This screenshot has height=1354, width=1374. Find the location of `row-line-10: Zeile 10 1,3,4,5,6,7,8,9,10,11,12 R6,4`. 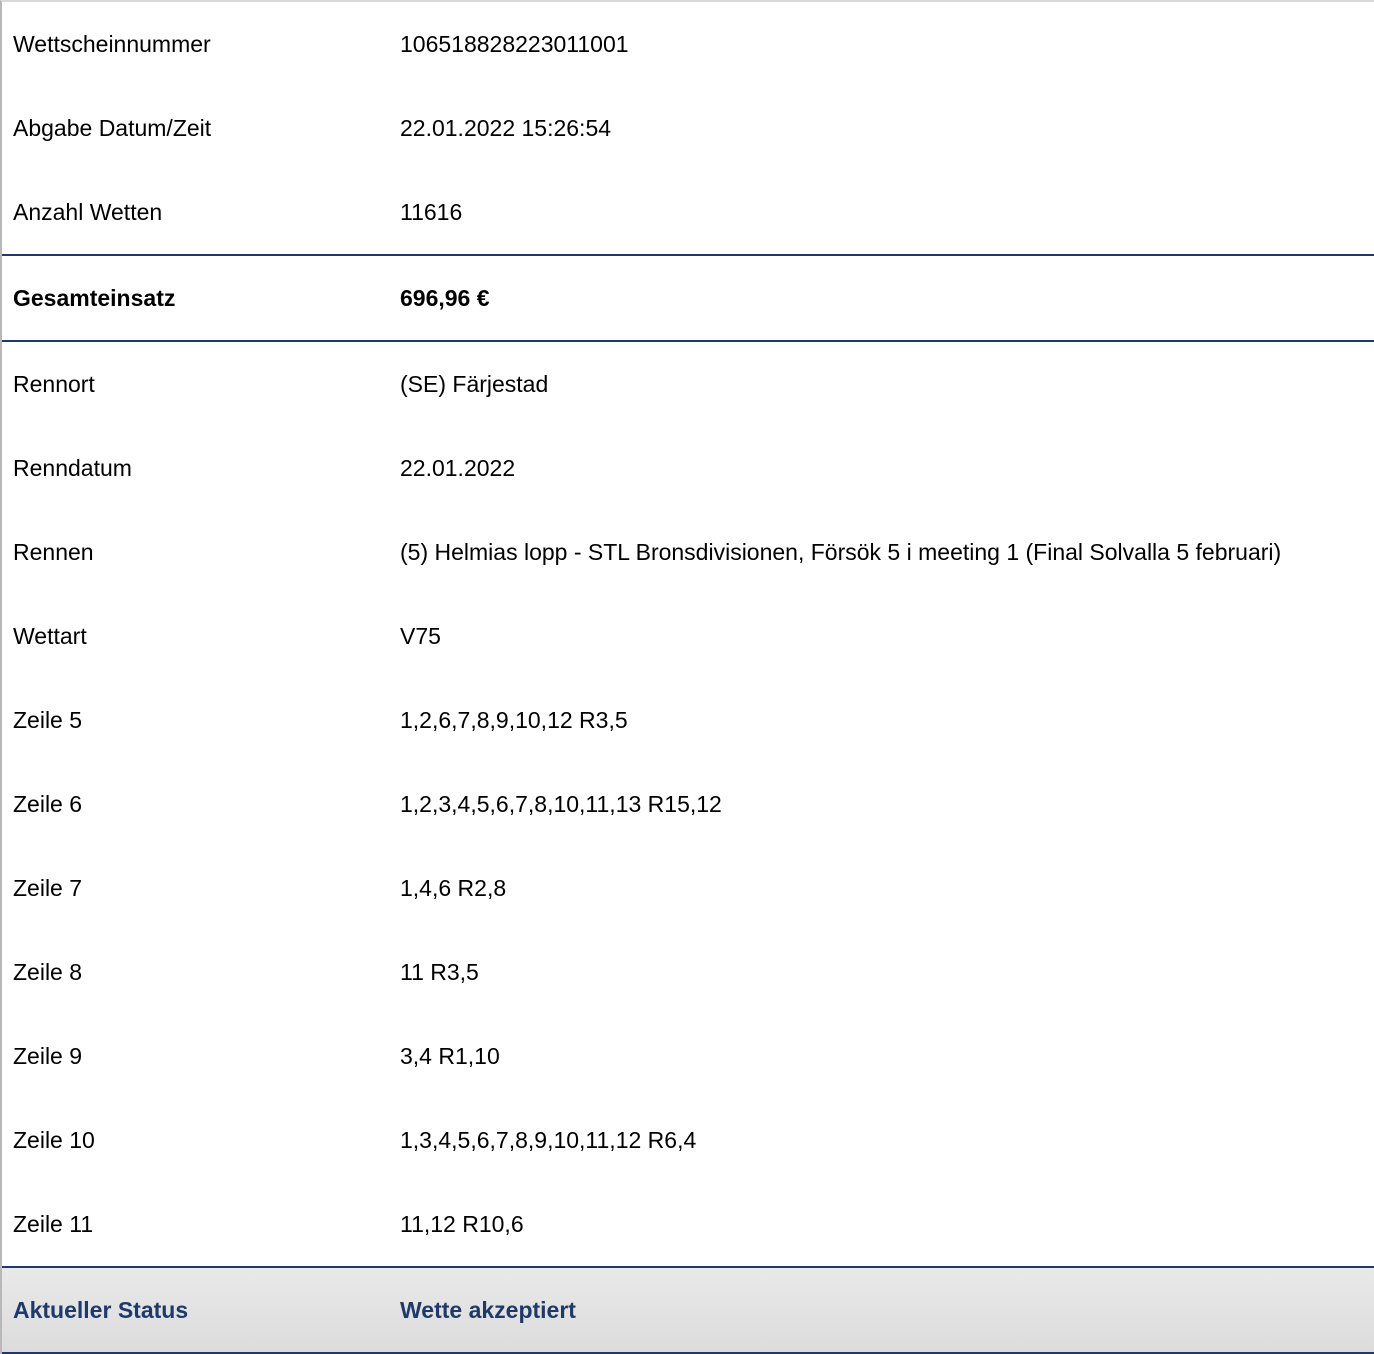

row-line-10: Zeile 10 1,3,4,5,6,7,8,9,10,11,12 R6,4 is located at coordinates (688, 1140).